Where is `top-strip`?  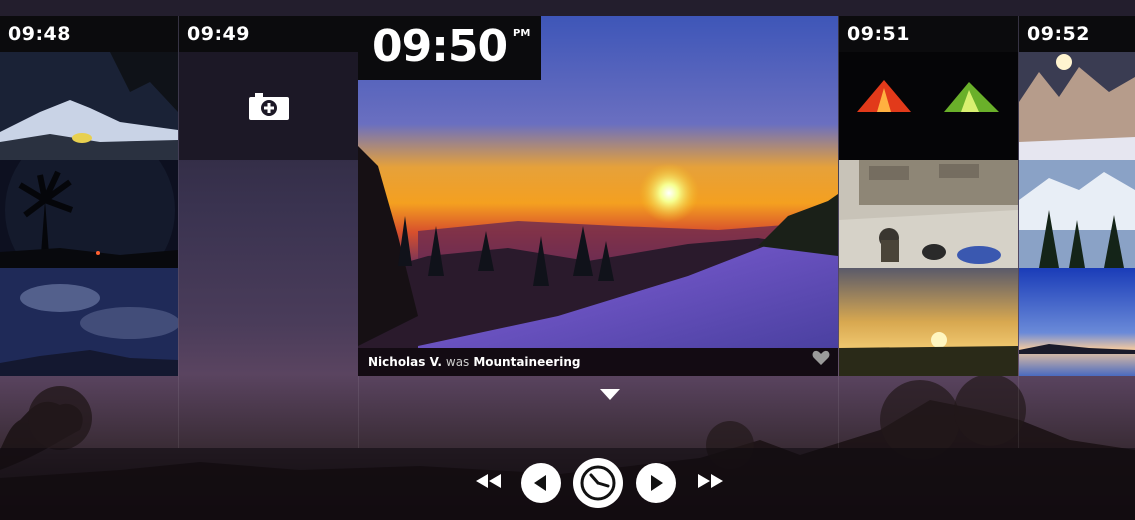 top-strip is located at coordinates (567, 8).